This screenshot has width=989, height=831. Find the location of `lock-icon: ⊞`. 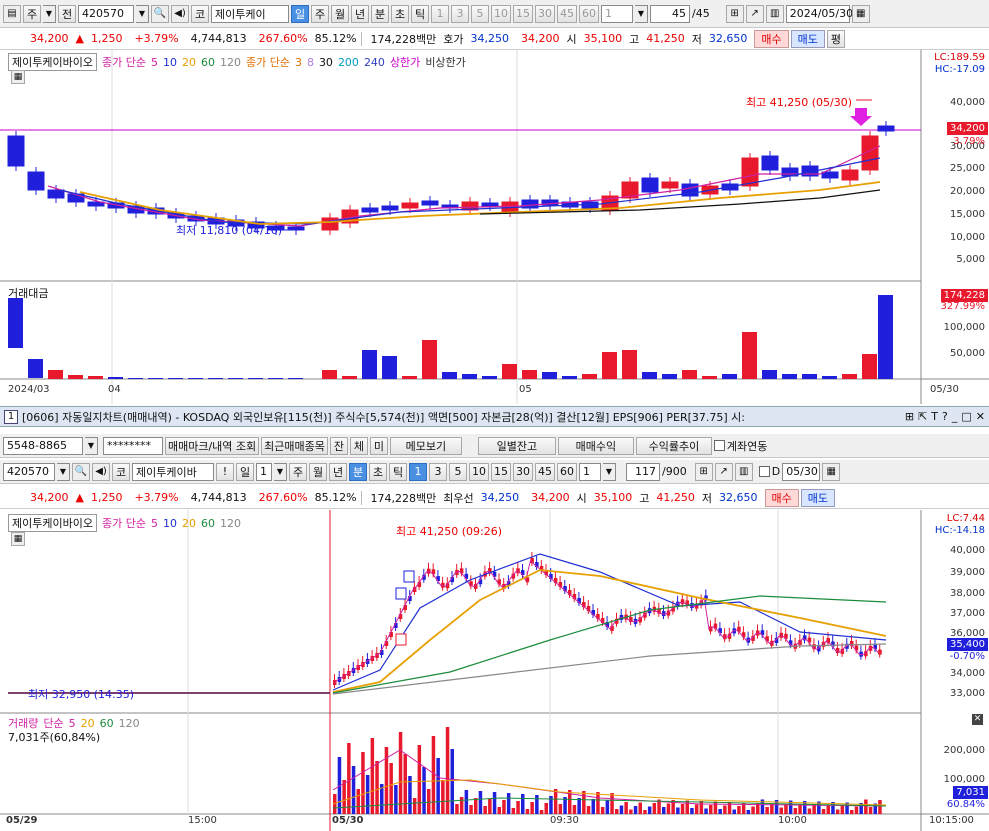

lock-icon: ⊞ is located at coordinates (909, 416).